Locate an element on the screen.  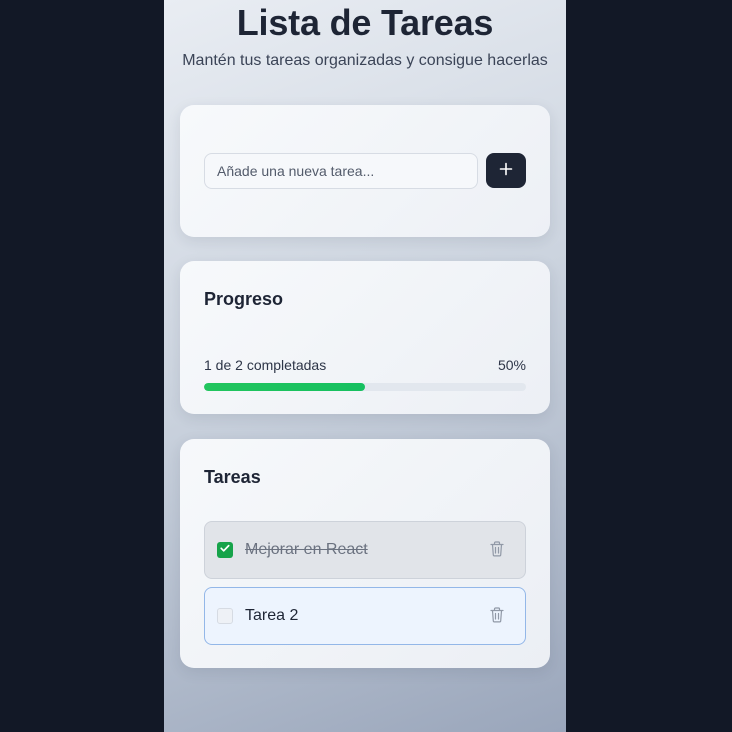
progress-bar-fill is located at coordinates (284, 387).